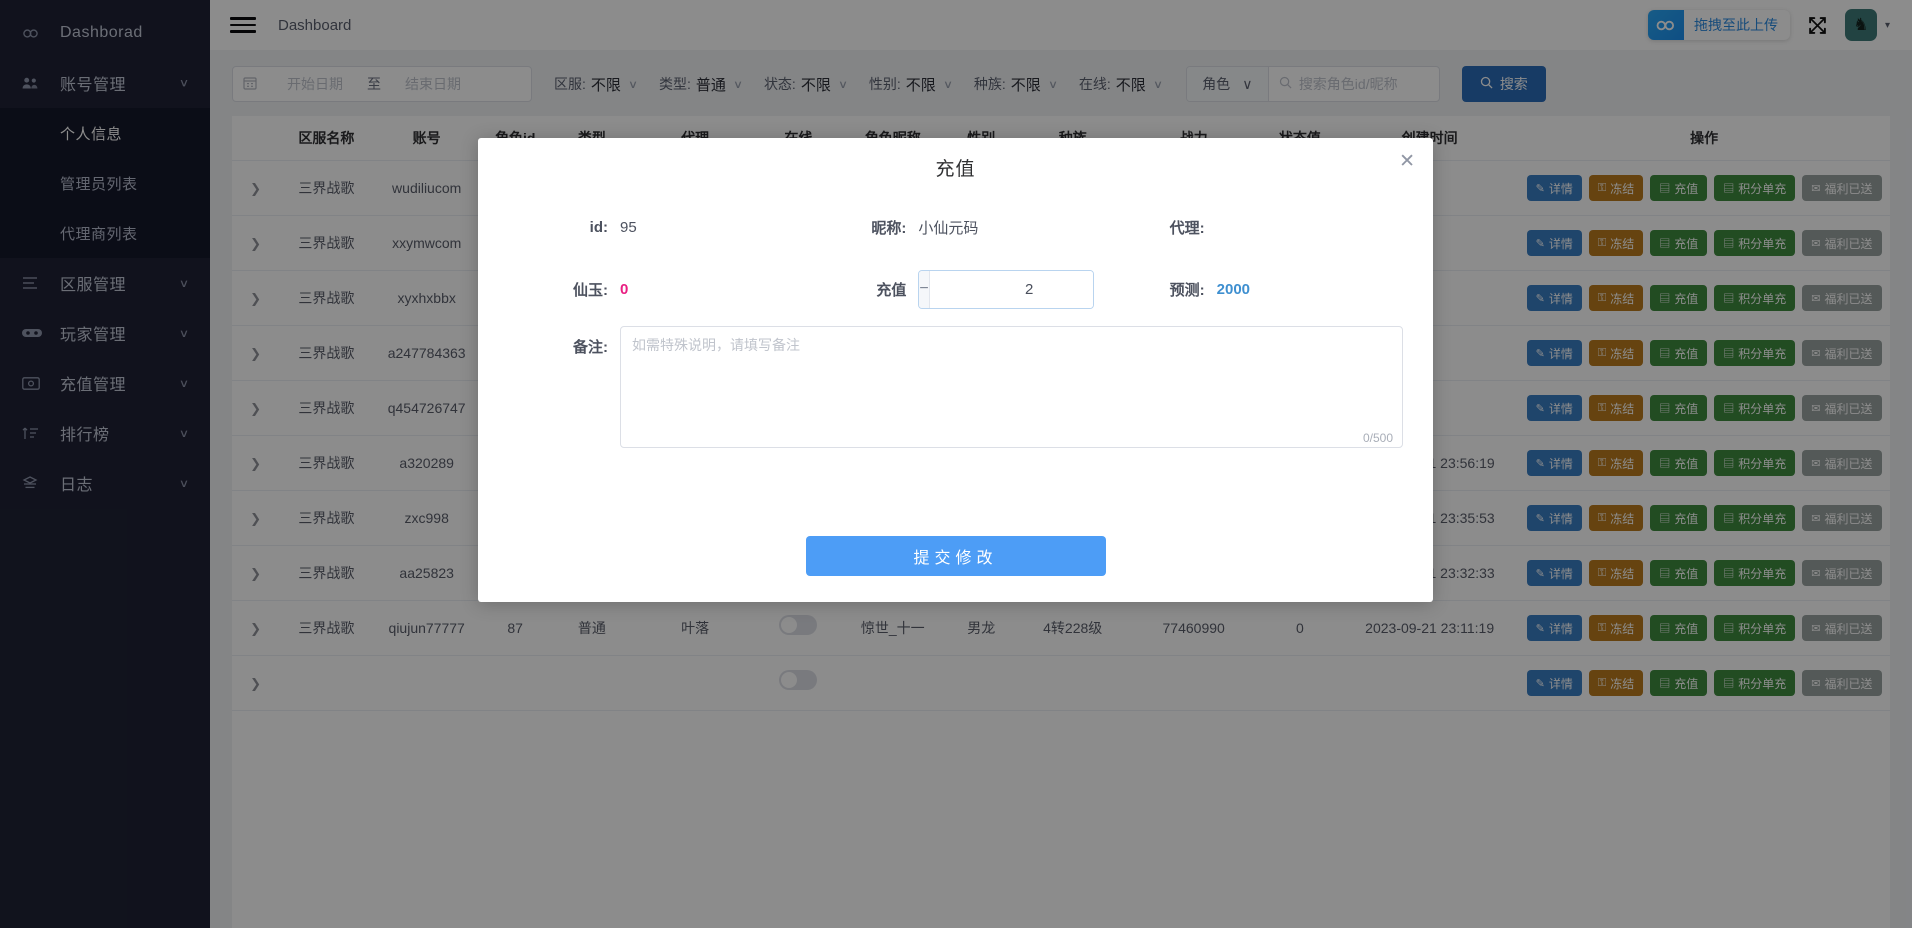 This screenshot has height=928, width=1912. What do you see at coordinates (1377, 438) in the screenshot?
I see `note-char-counter: 0/500` at bounding box center [1377, 438].